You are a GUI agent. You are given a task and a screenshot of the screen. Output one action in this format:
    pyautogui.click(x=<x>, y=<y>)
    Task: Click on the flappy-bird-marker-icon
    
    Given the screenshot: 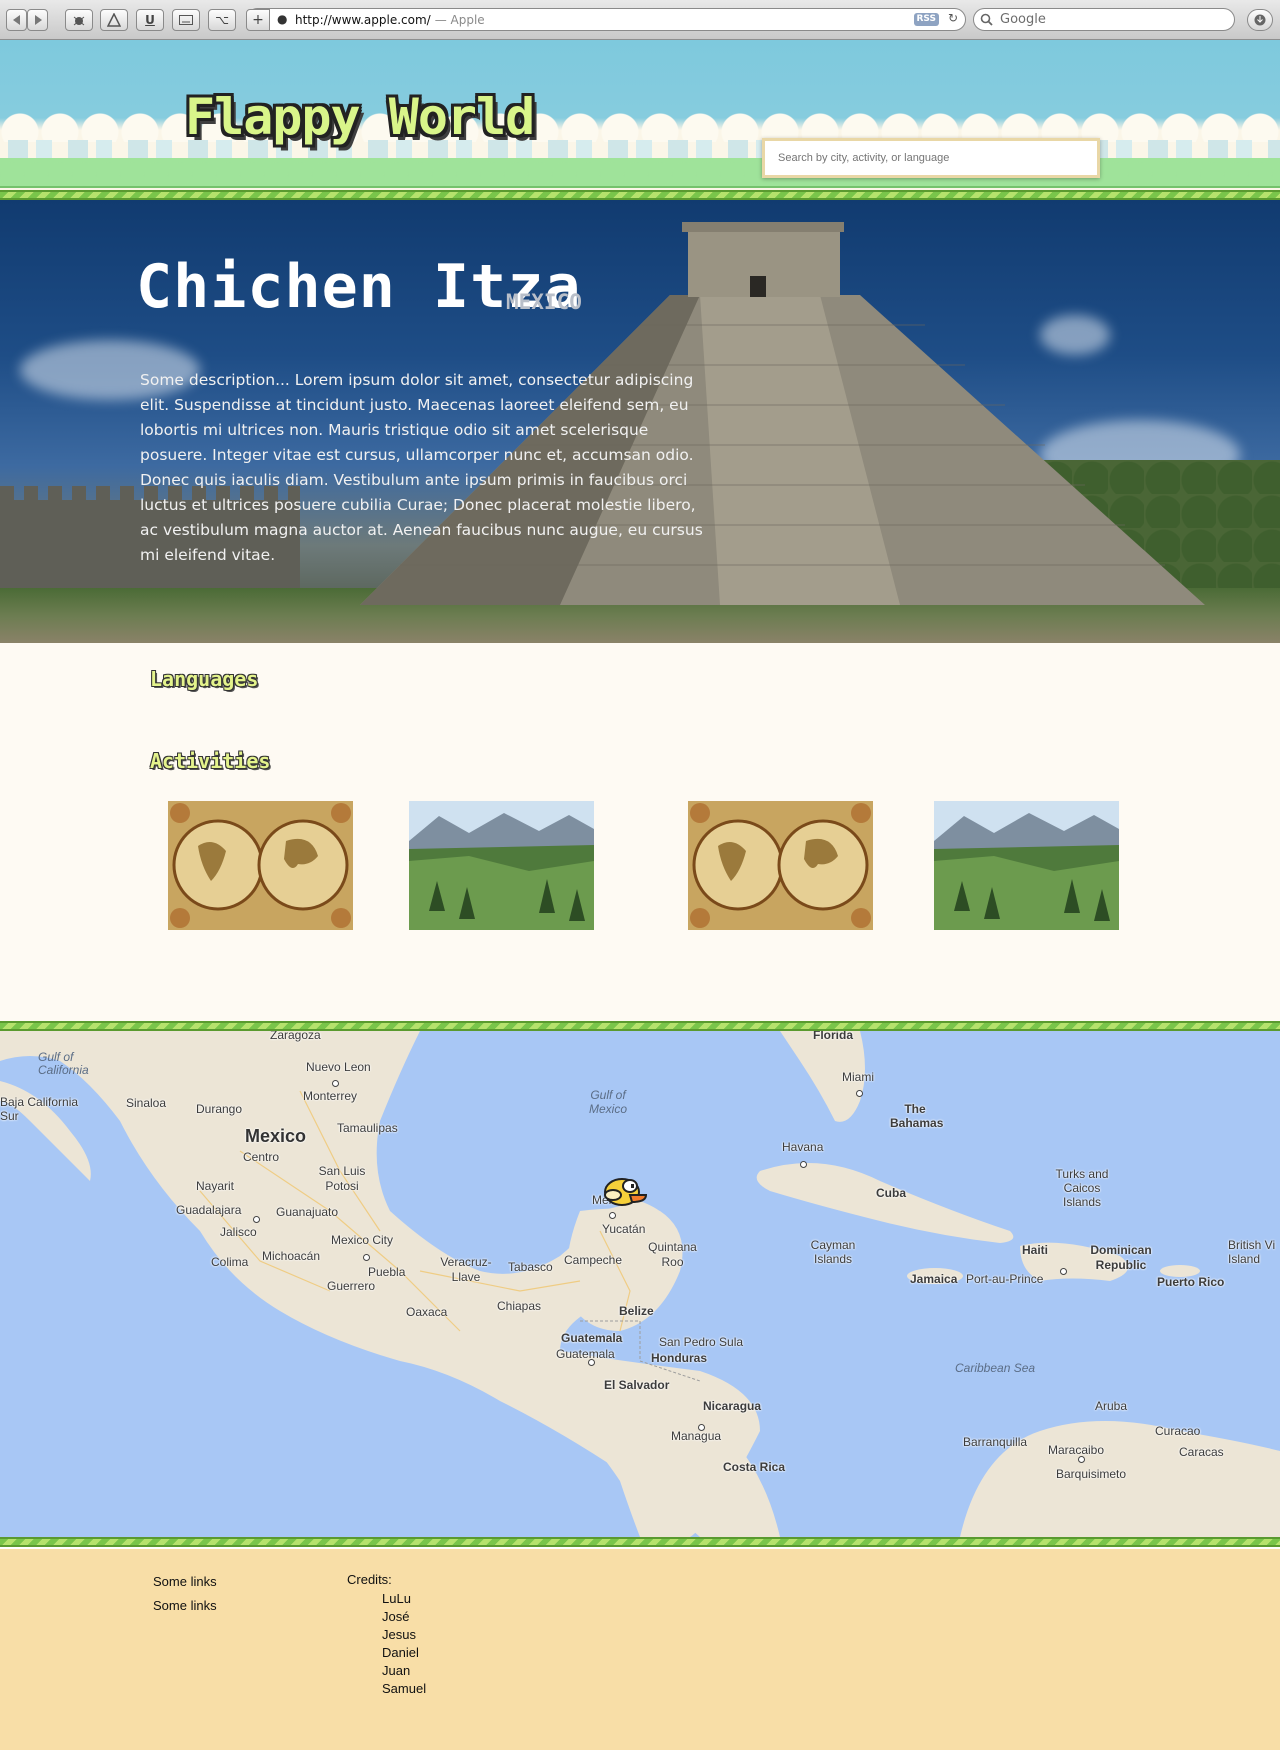 What is the action you would take?
    pyautogui.click(x=625, y=1192)
    